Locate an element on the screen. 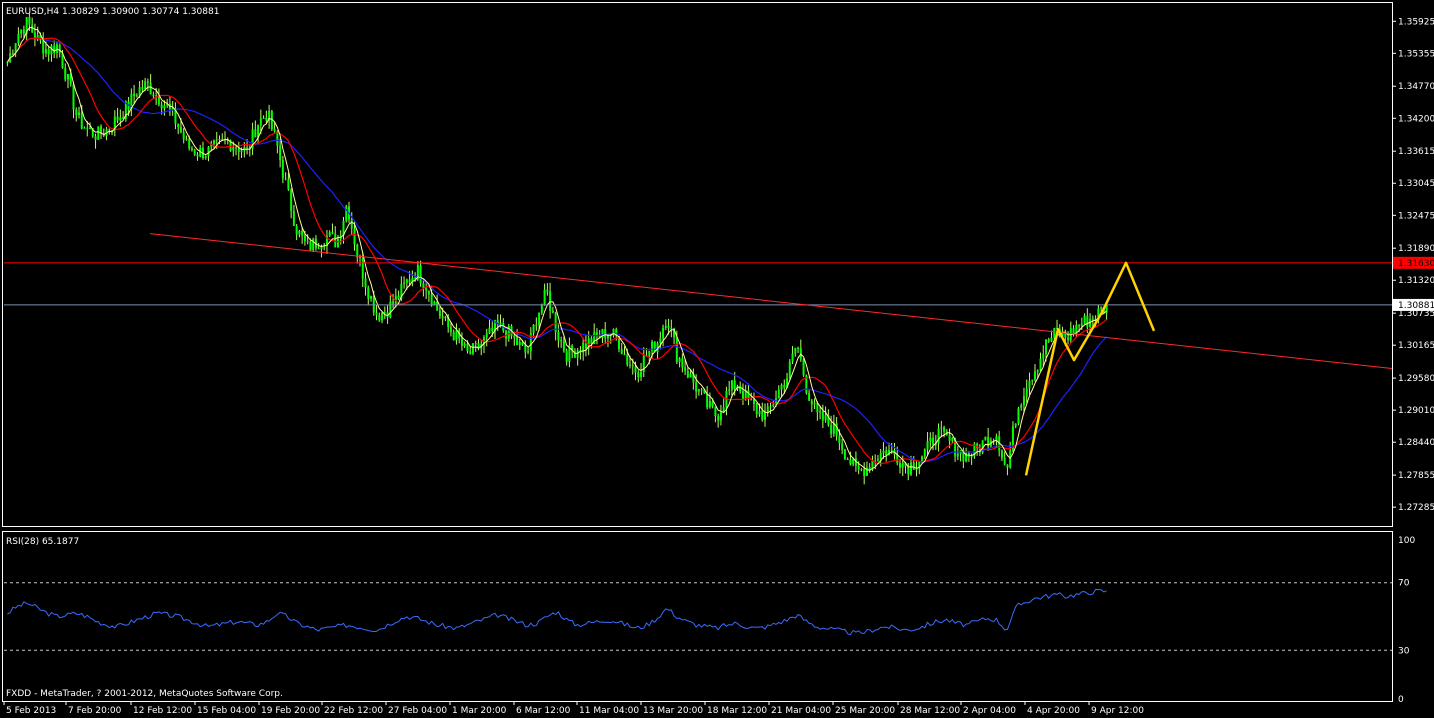 This screenshot has width=1434, height=718. rsi-axis-label: 30 is located at coordinates (1404, 651).